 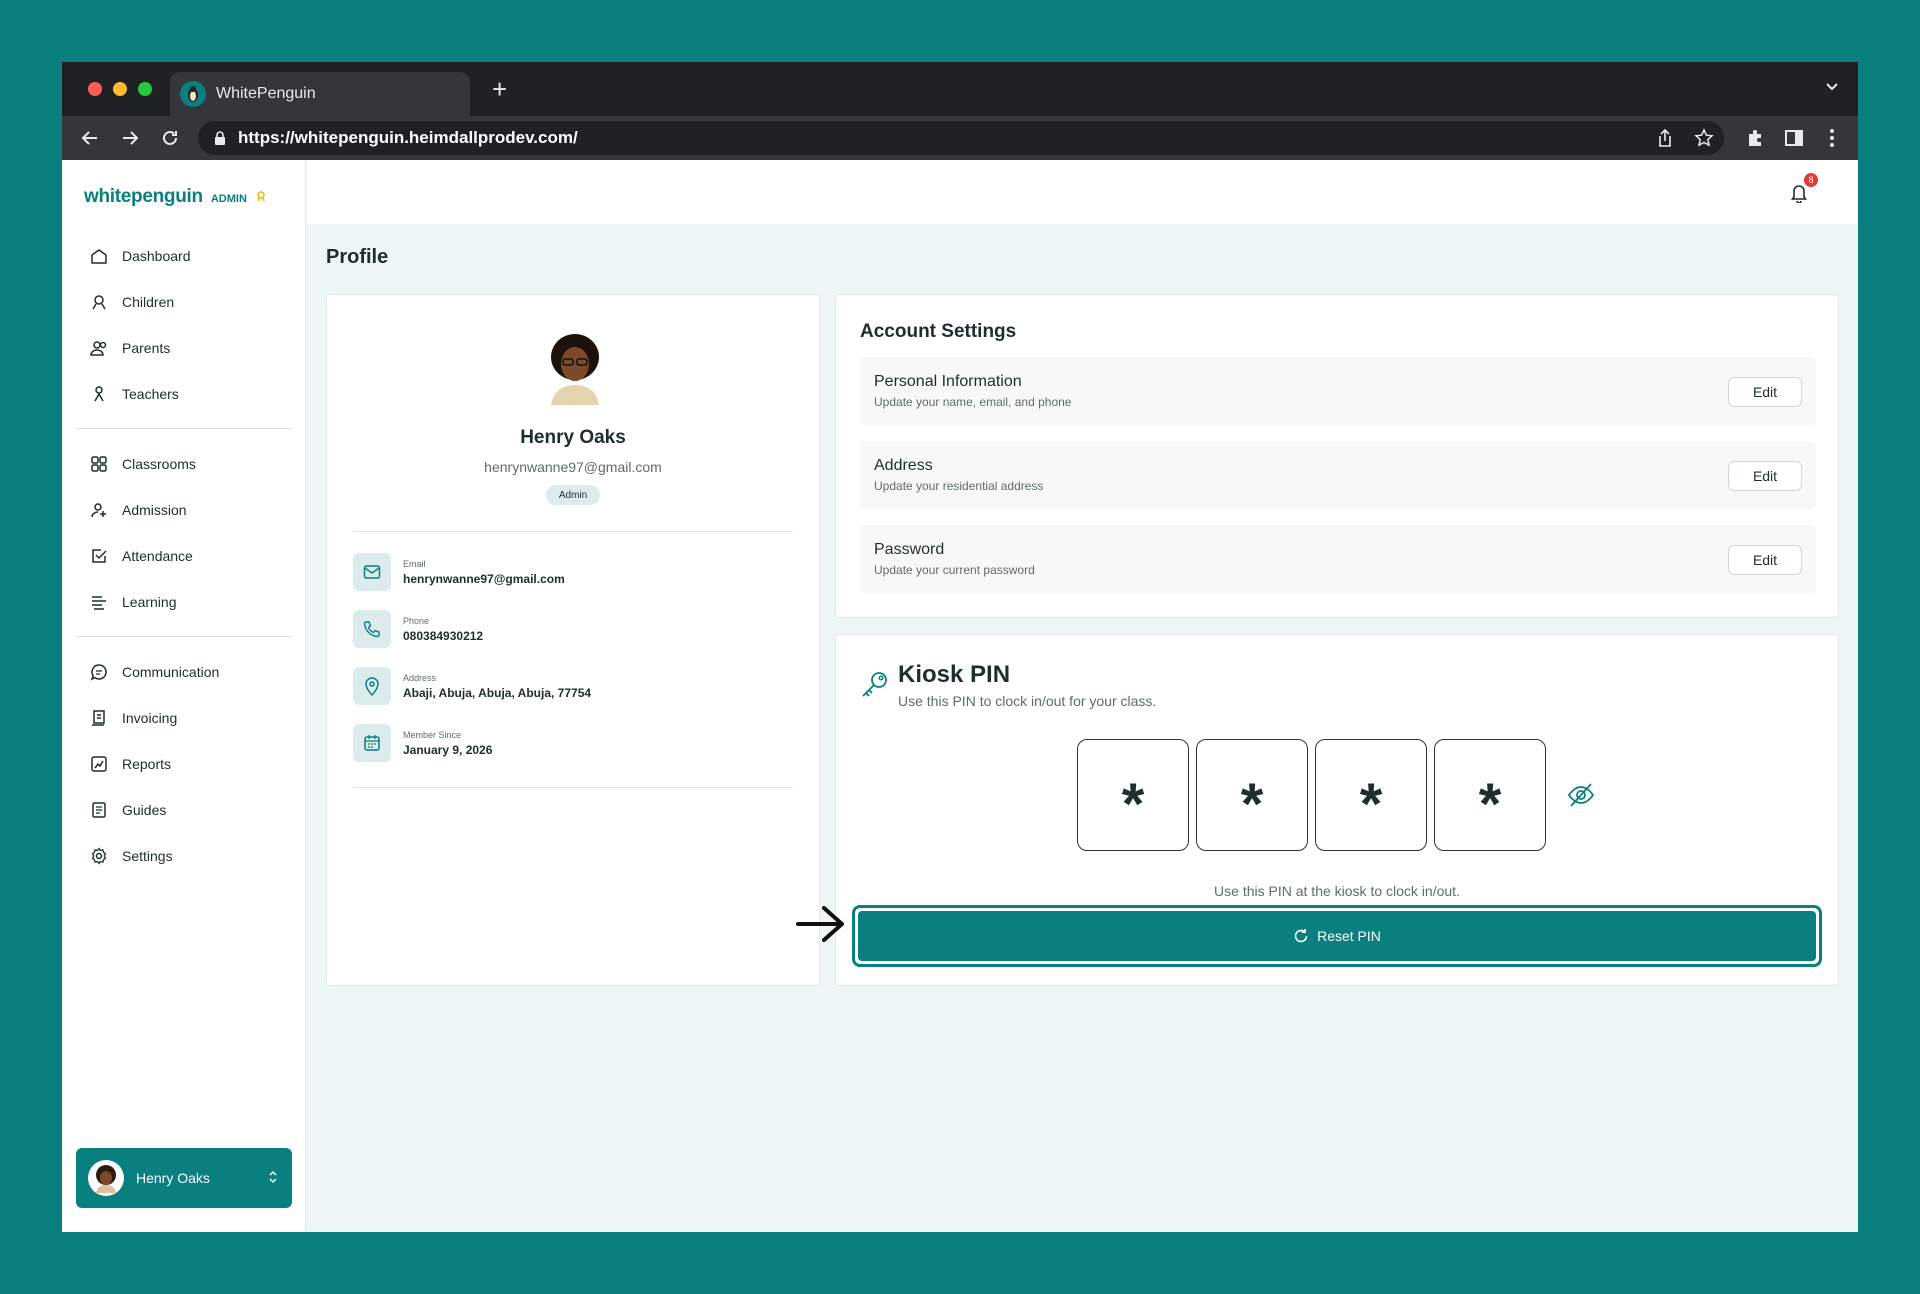 What do you see at coordinates (128, 810) in the screenshot?
I see `sidebar-item-guides: Guides` at bounding box center [128, 810].